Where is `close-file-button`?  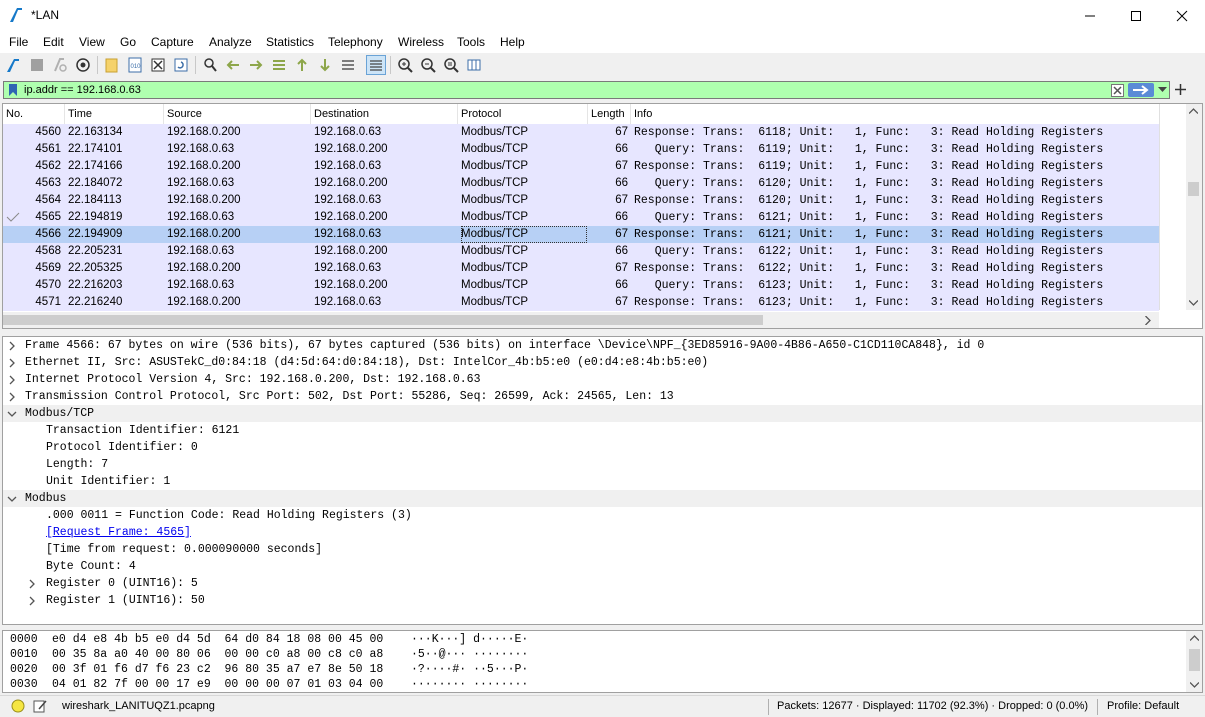 close-file-button is located at coordinates (158, 65).